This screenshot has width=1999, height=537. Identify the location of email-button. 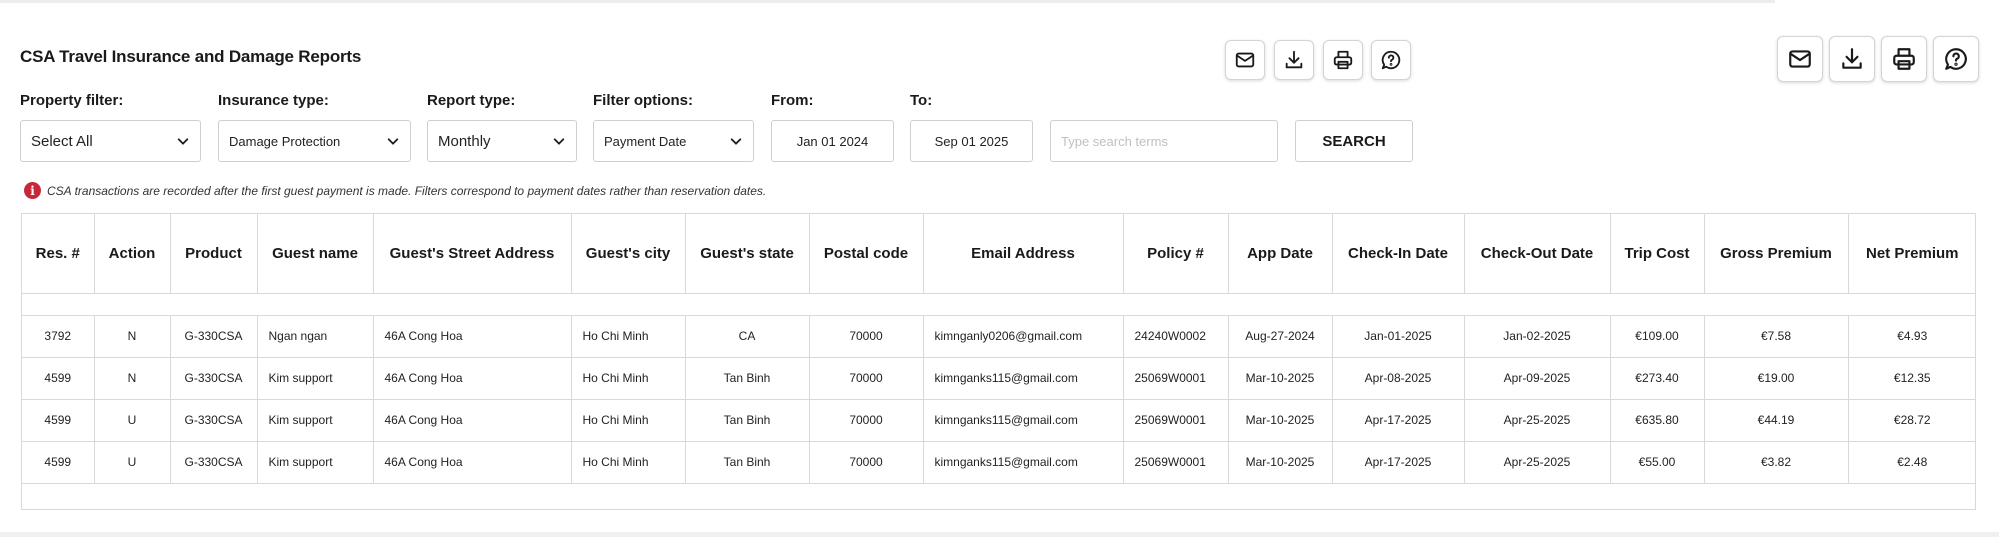
(1245, 60).